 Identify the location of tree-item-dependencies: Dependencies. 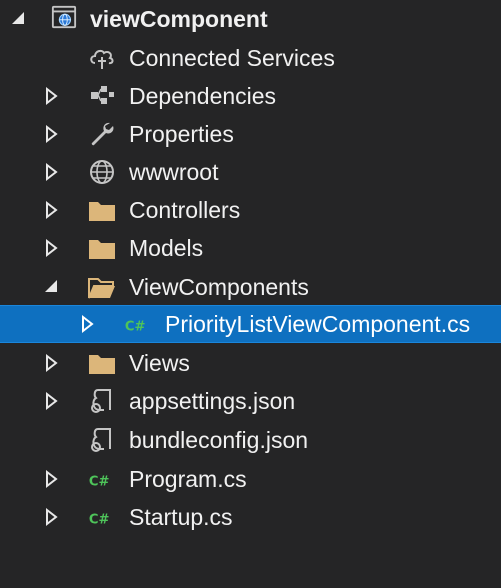
(250, 96).